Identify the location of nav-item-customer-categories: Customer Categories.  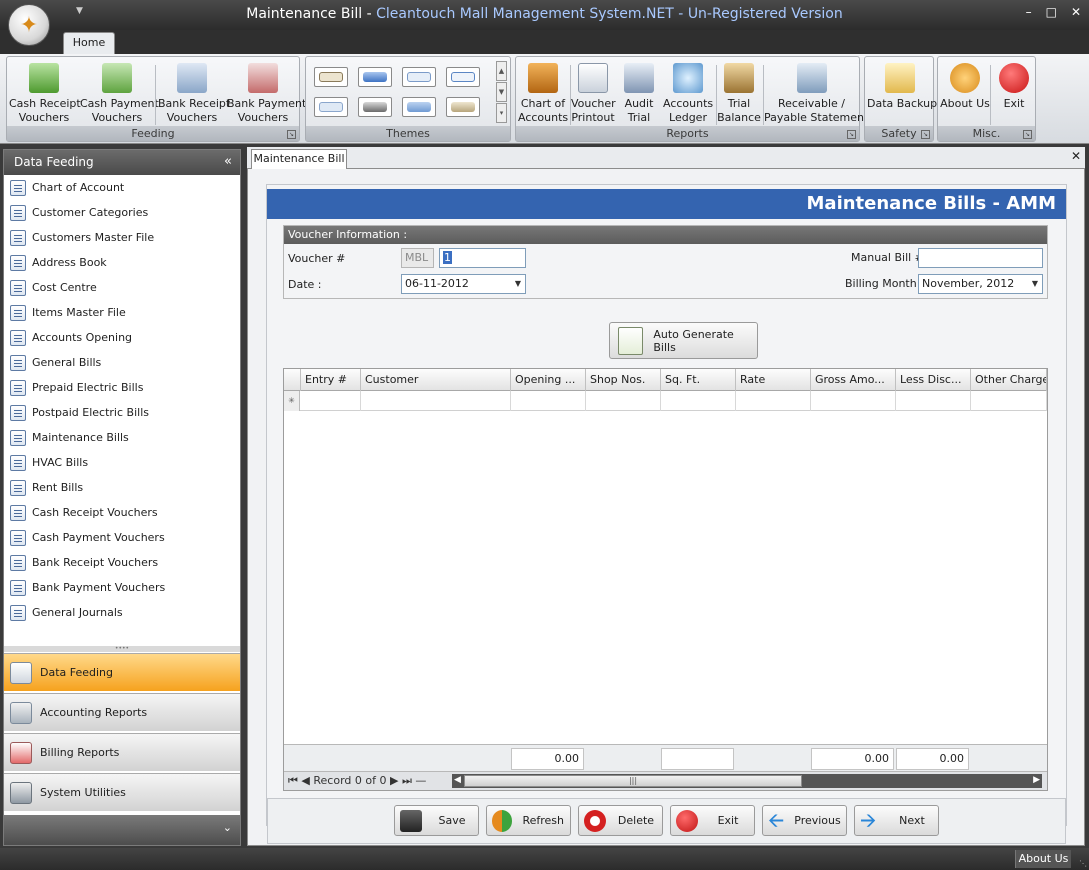
(122, 212).